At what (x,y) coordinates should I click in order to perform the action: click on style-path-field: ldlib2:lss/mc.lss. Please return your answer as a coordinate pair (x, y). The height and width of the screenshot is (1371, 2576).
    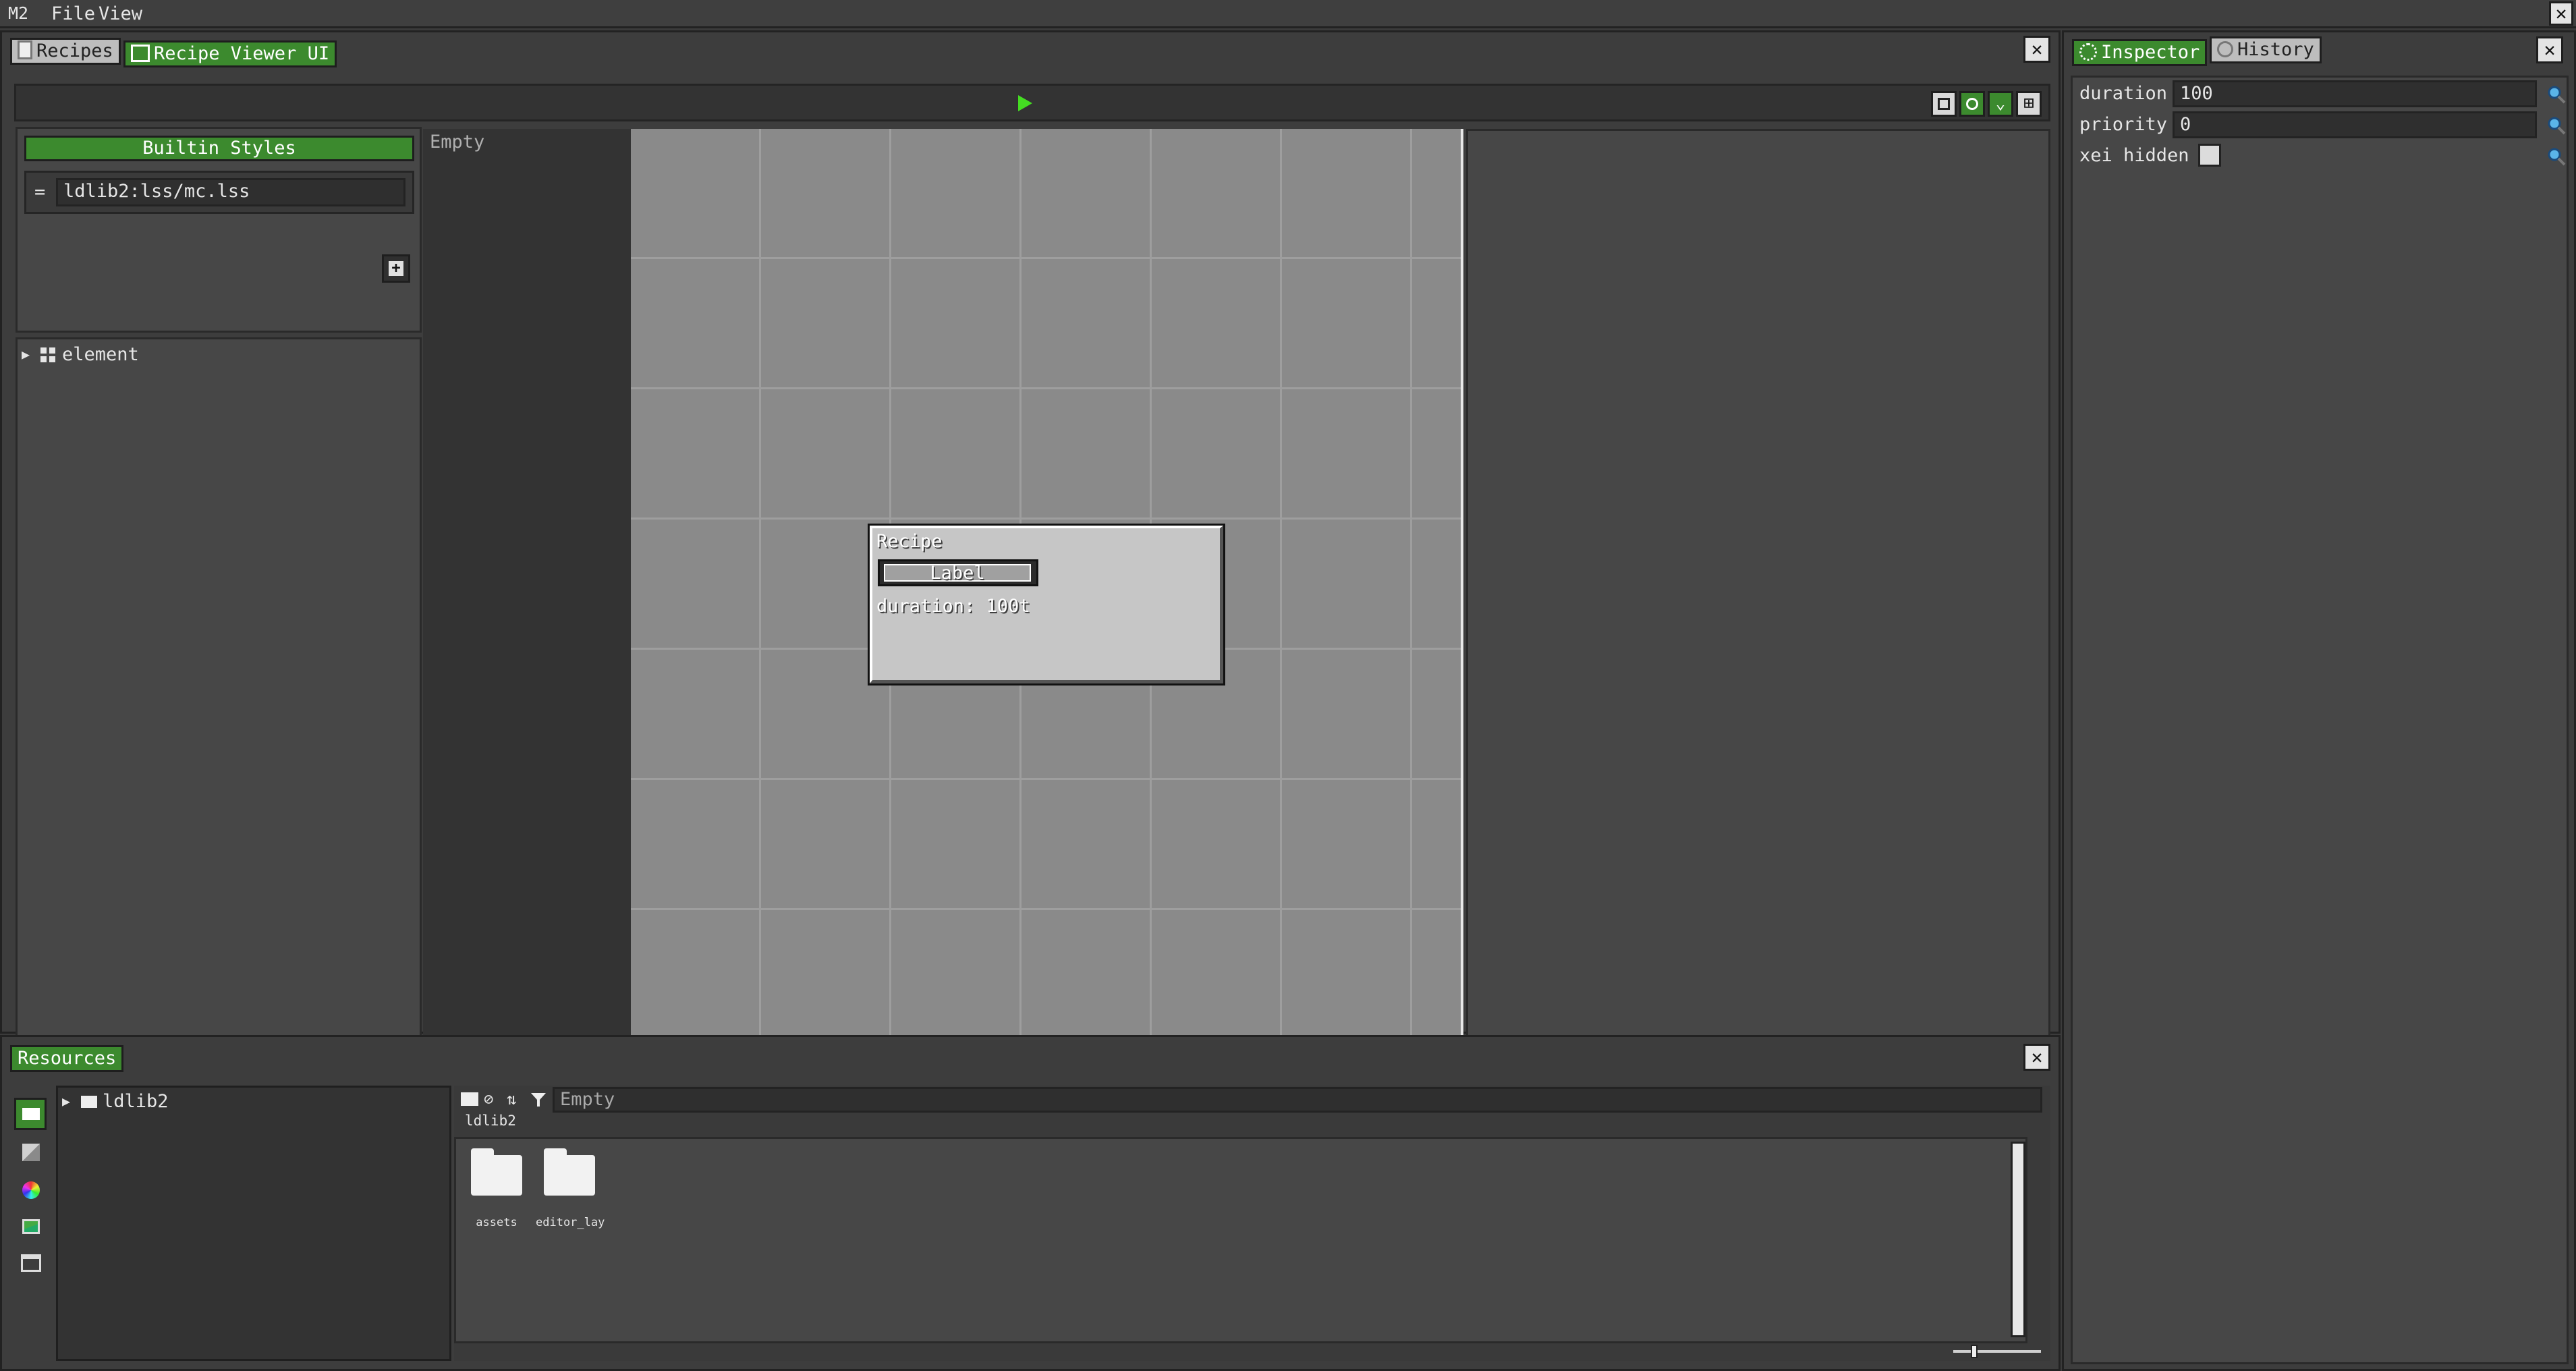
    Looking at the image, I should click on (230, 192).